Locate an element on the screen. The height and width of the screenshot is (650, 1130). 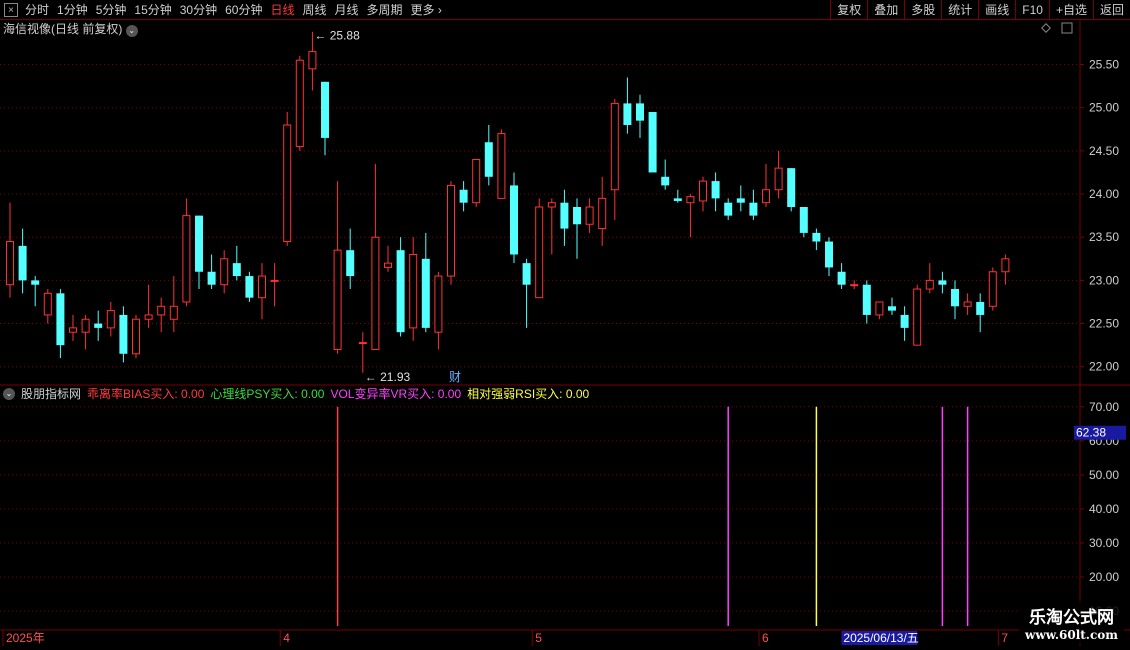
watermark: 乐淘公式网 www.60lt.com is located at coordinates (1071, 622).